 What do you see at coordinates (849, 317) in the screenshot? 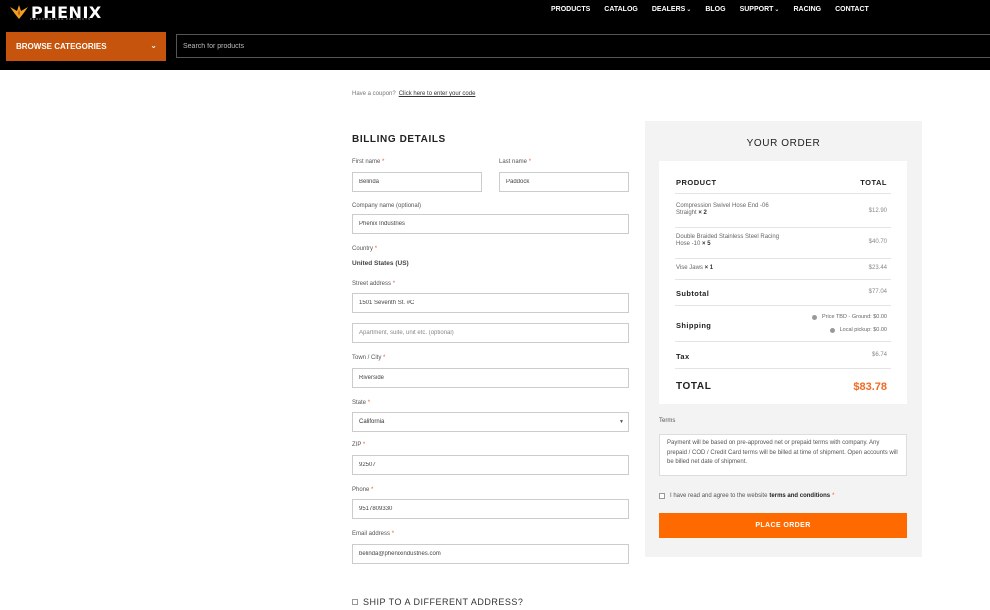
I see `shipping-option-ground: Price TBD - Ground: $0.00` at bounding box center [849, 317].